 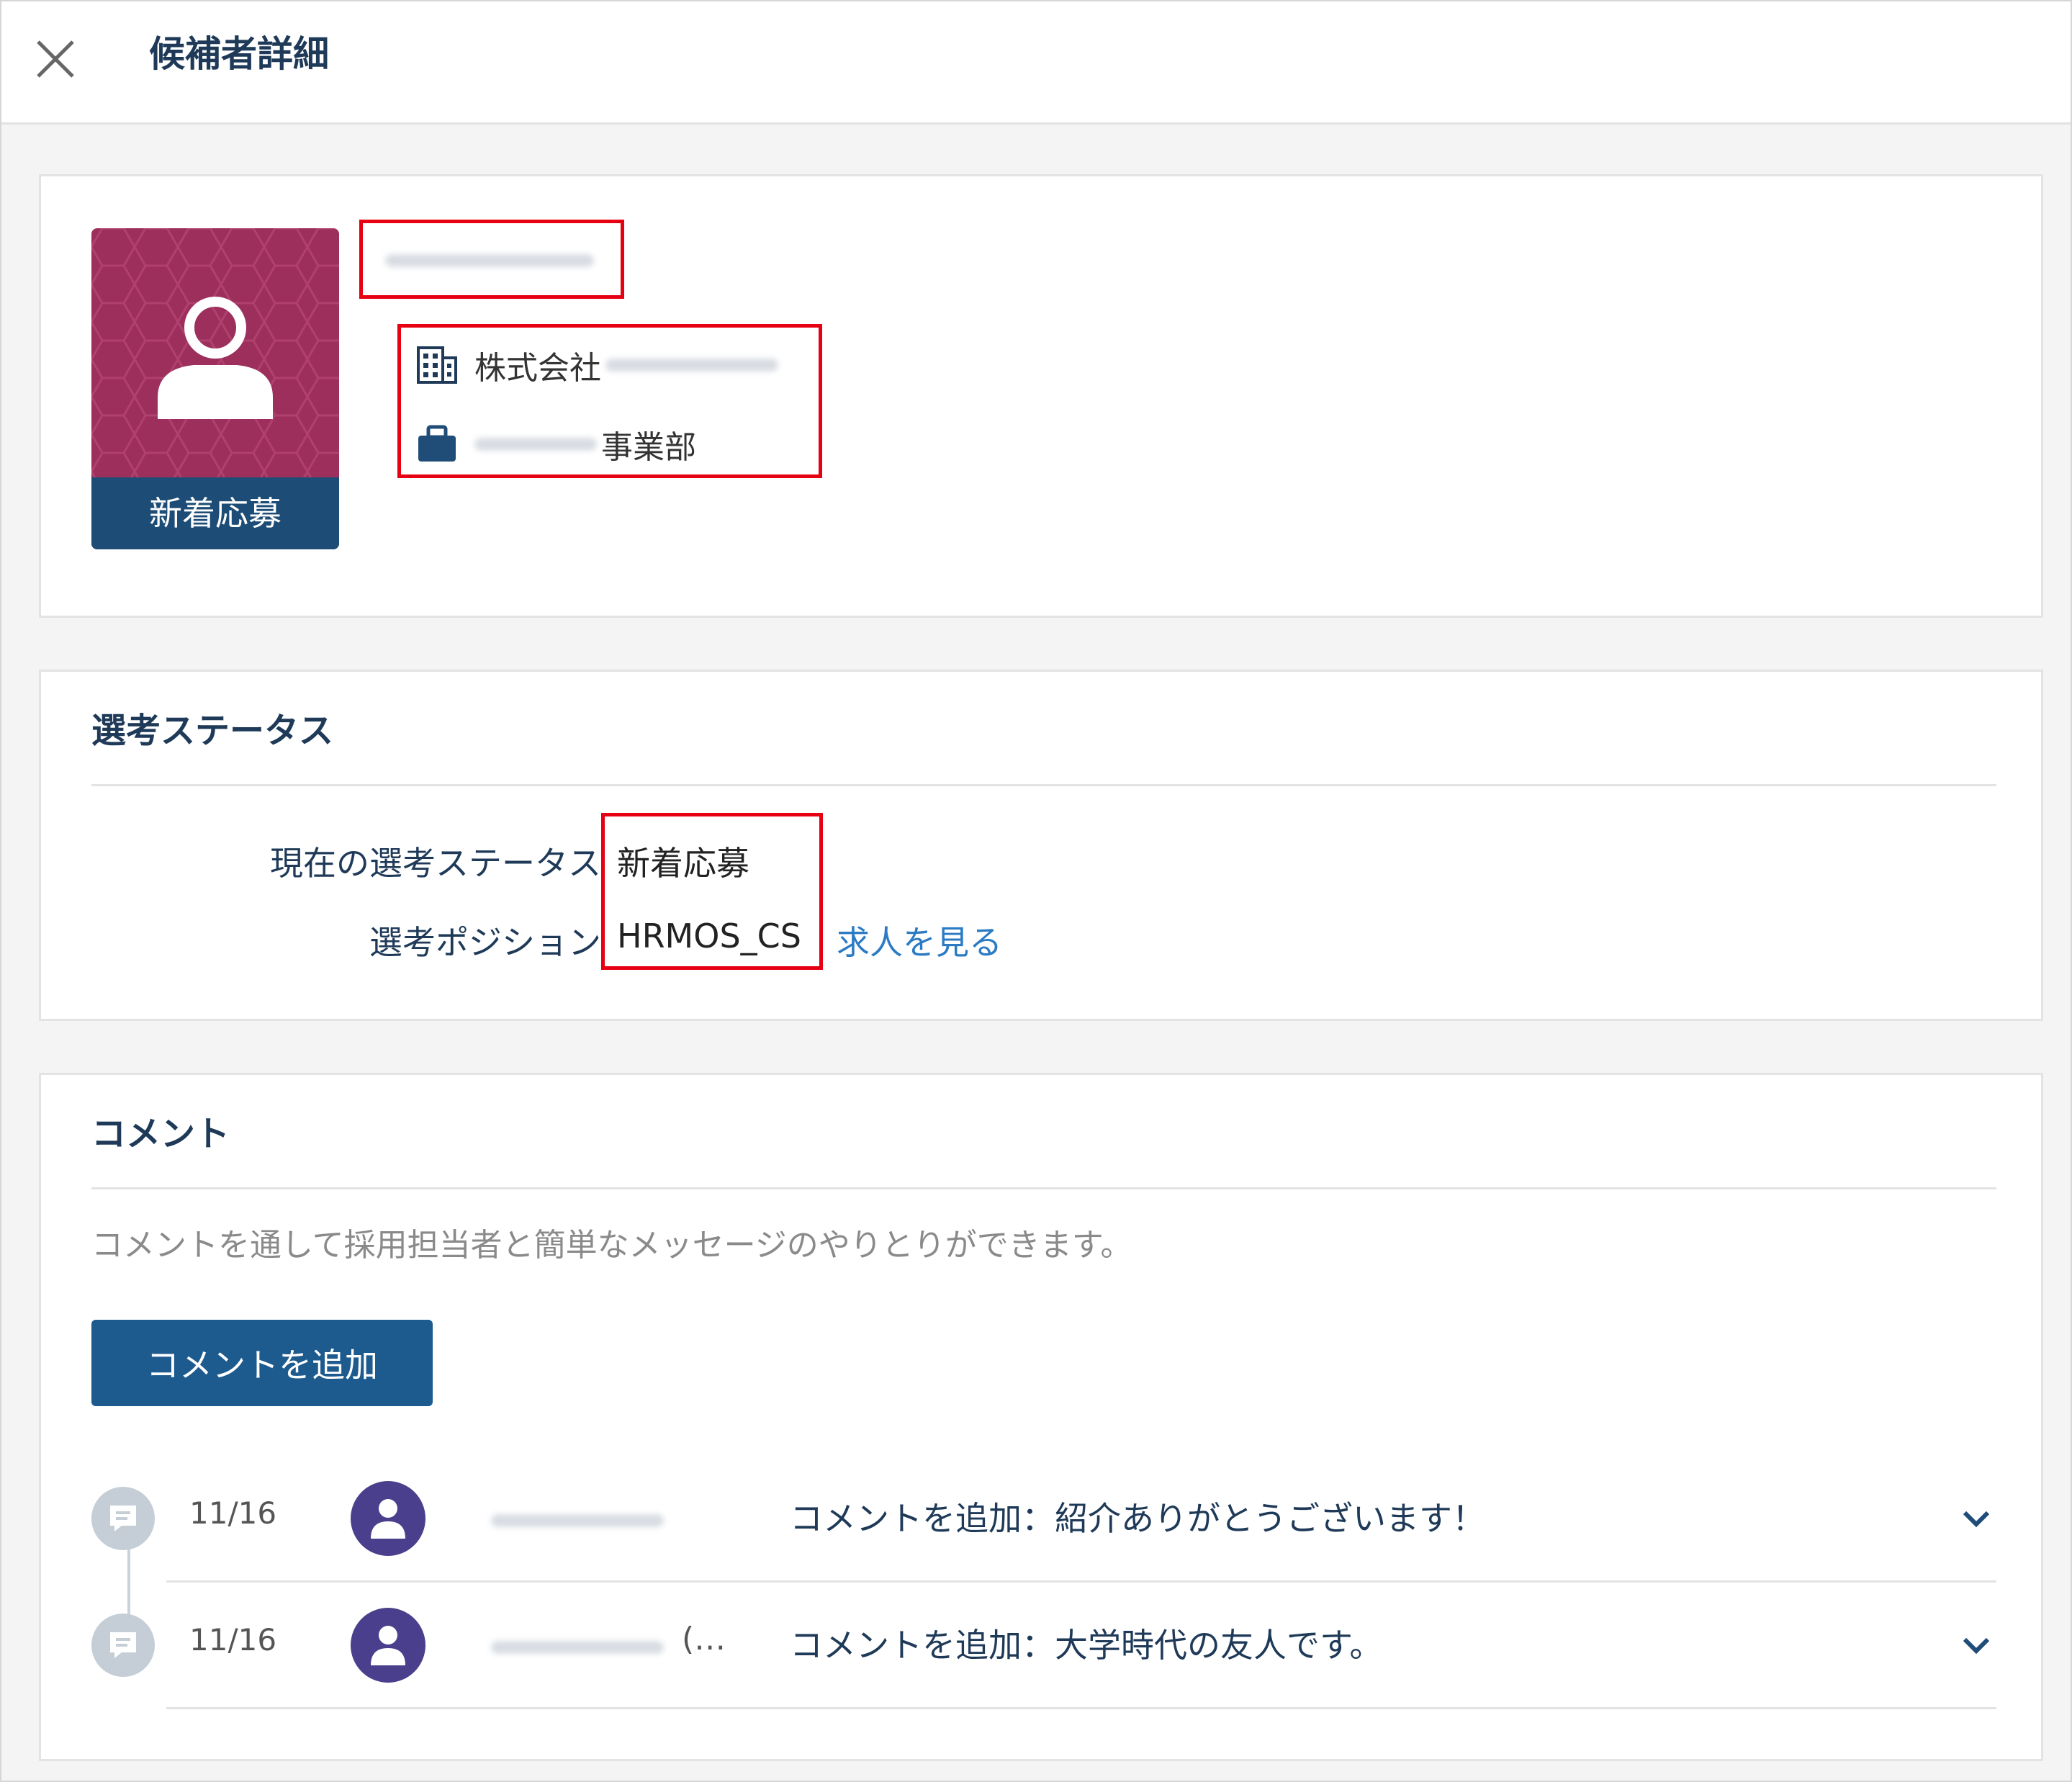 I want to click on add-comment-button: コメントを追加, so click(x=262, y=1363).